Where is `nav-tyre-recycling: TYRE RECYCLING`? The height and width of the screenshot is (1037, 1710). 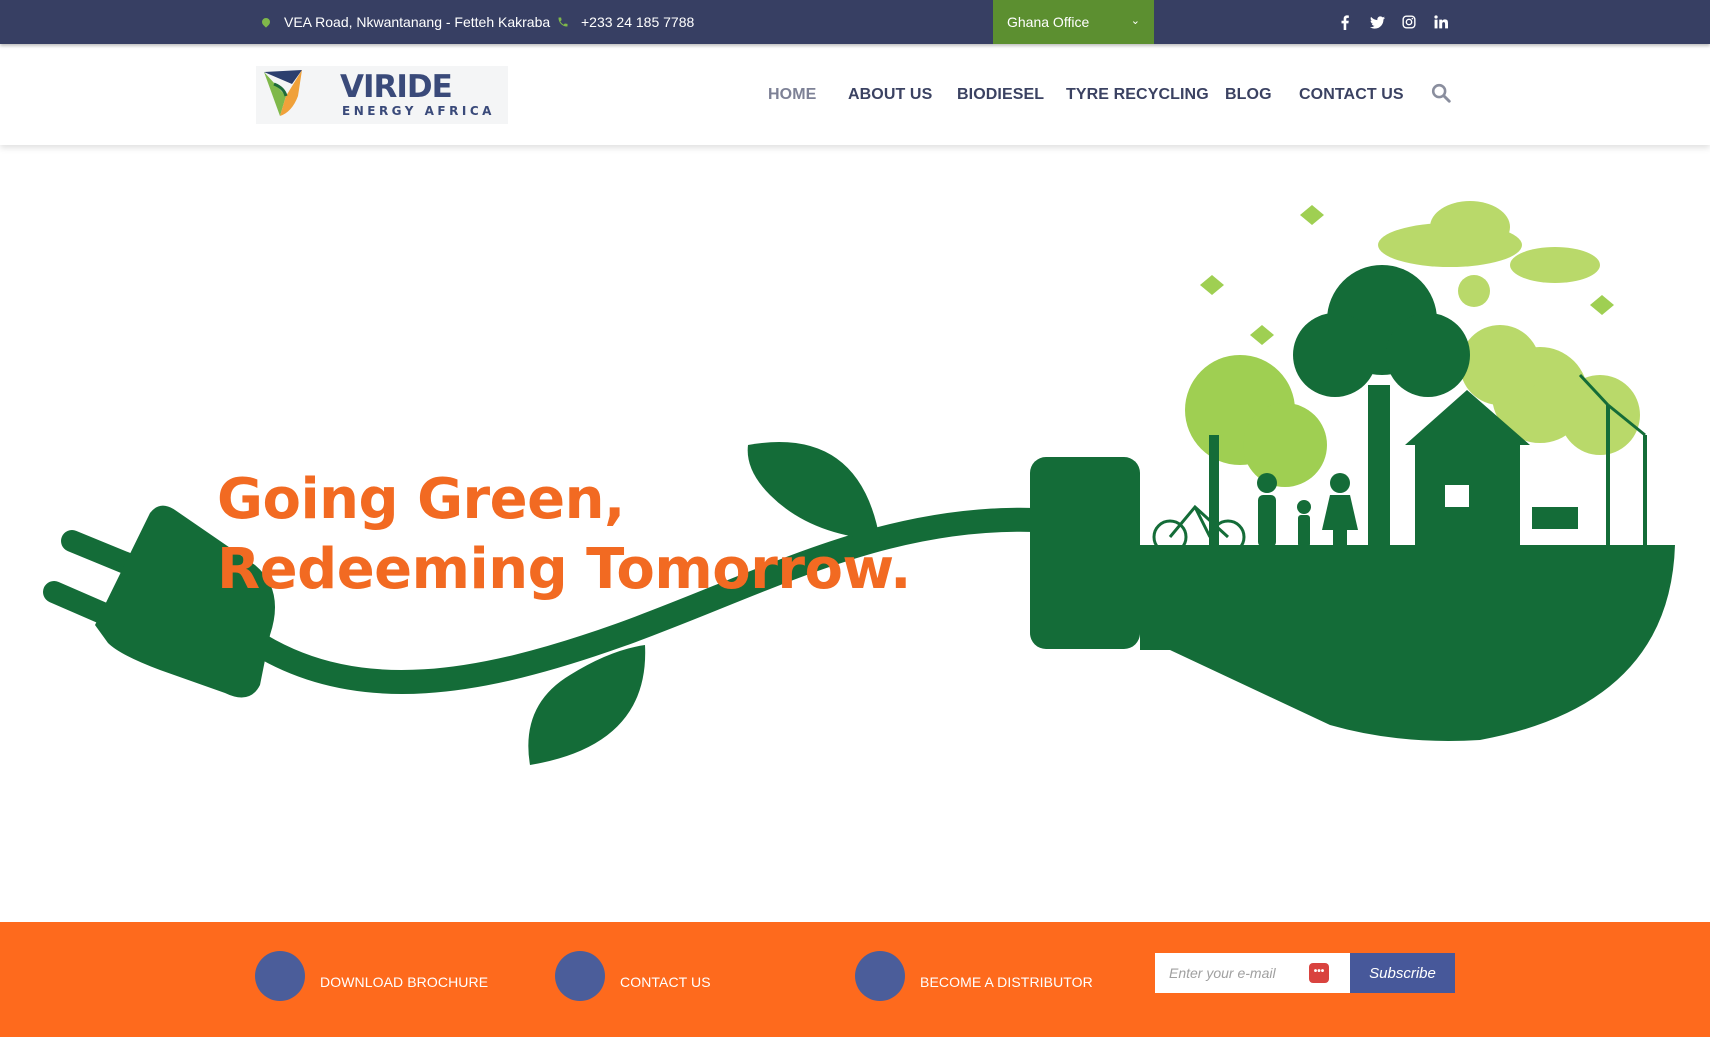
nav-tyre-recycling: TYRE RECYCLING is located at coordinates (1137, 94).